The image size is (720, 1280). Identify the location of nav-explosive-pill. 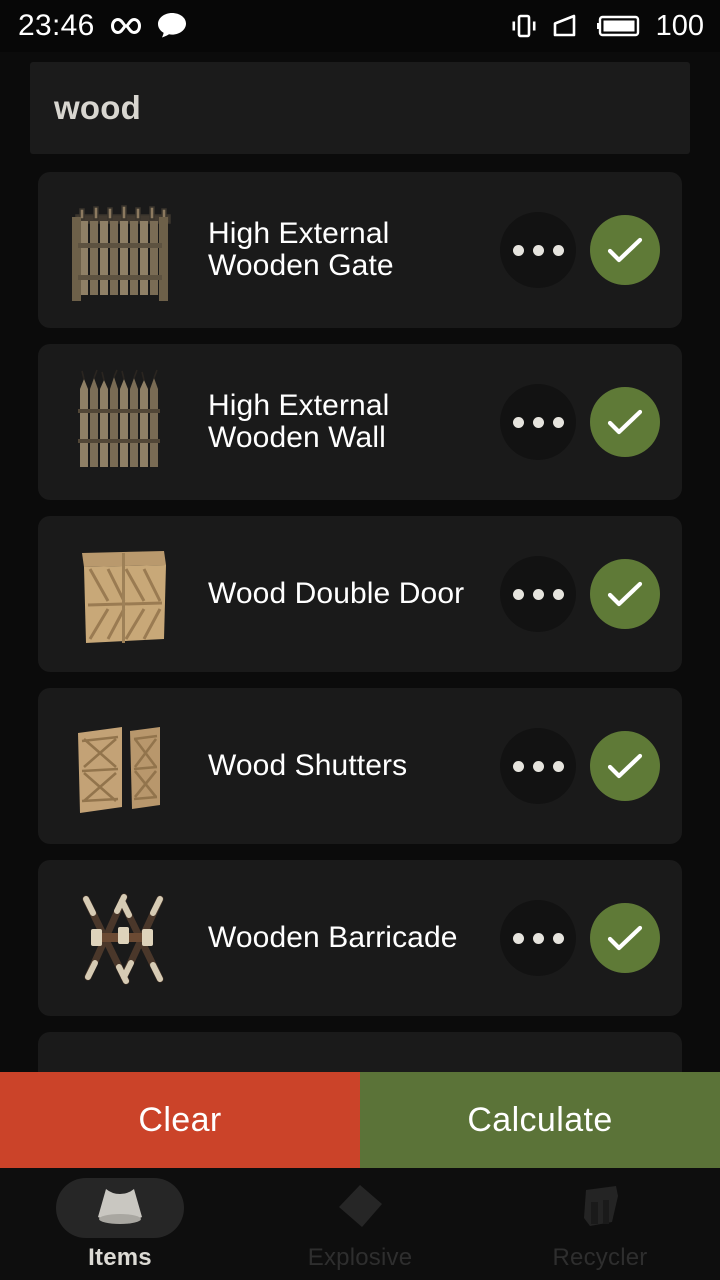
(360, 1208).